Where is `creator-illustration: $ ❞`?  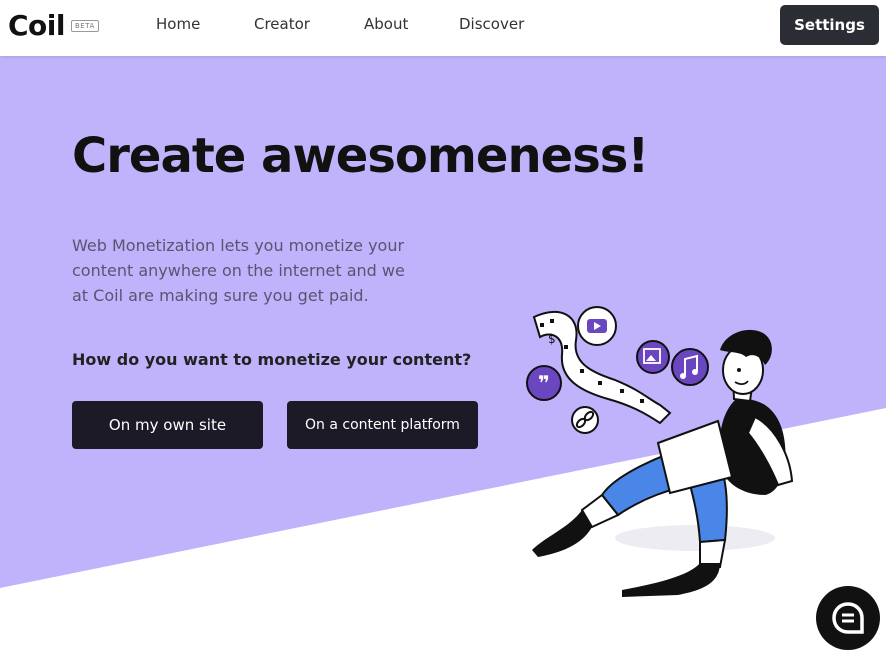 creator-illustration: $ ❞ is located at coordinates (660, 451).